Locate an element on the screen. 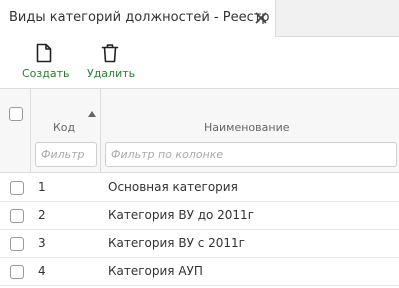 The image size is (399, 288). close-icon is located at coordinates (261, 18).